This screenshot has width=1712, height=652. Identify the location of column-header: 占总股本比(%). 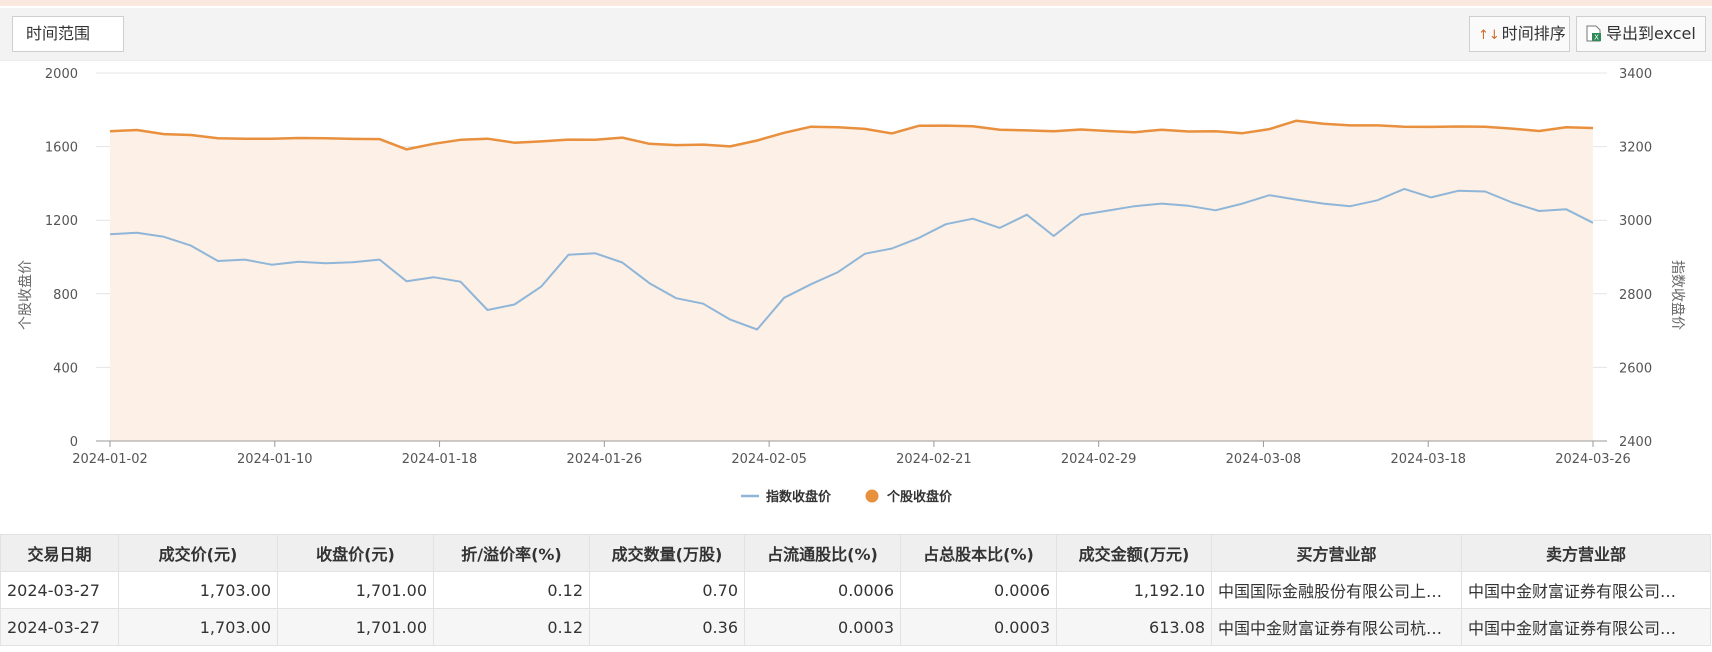
(978, 553).